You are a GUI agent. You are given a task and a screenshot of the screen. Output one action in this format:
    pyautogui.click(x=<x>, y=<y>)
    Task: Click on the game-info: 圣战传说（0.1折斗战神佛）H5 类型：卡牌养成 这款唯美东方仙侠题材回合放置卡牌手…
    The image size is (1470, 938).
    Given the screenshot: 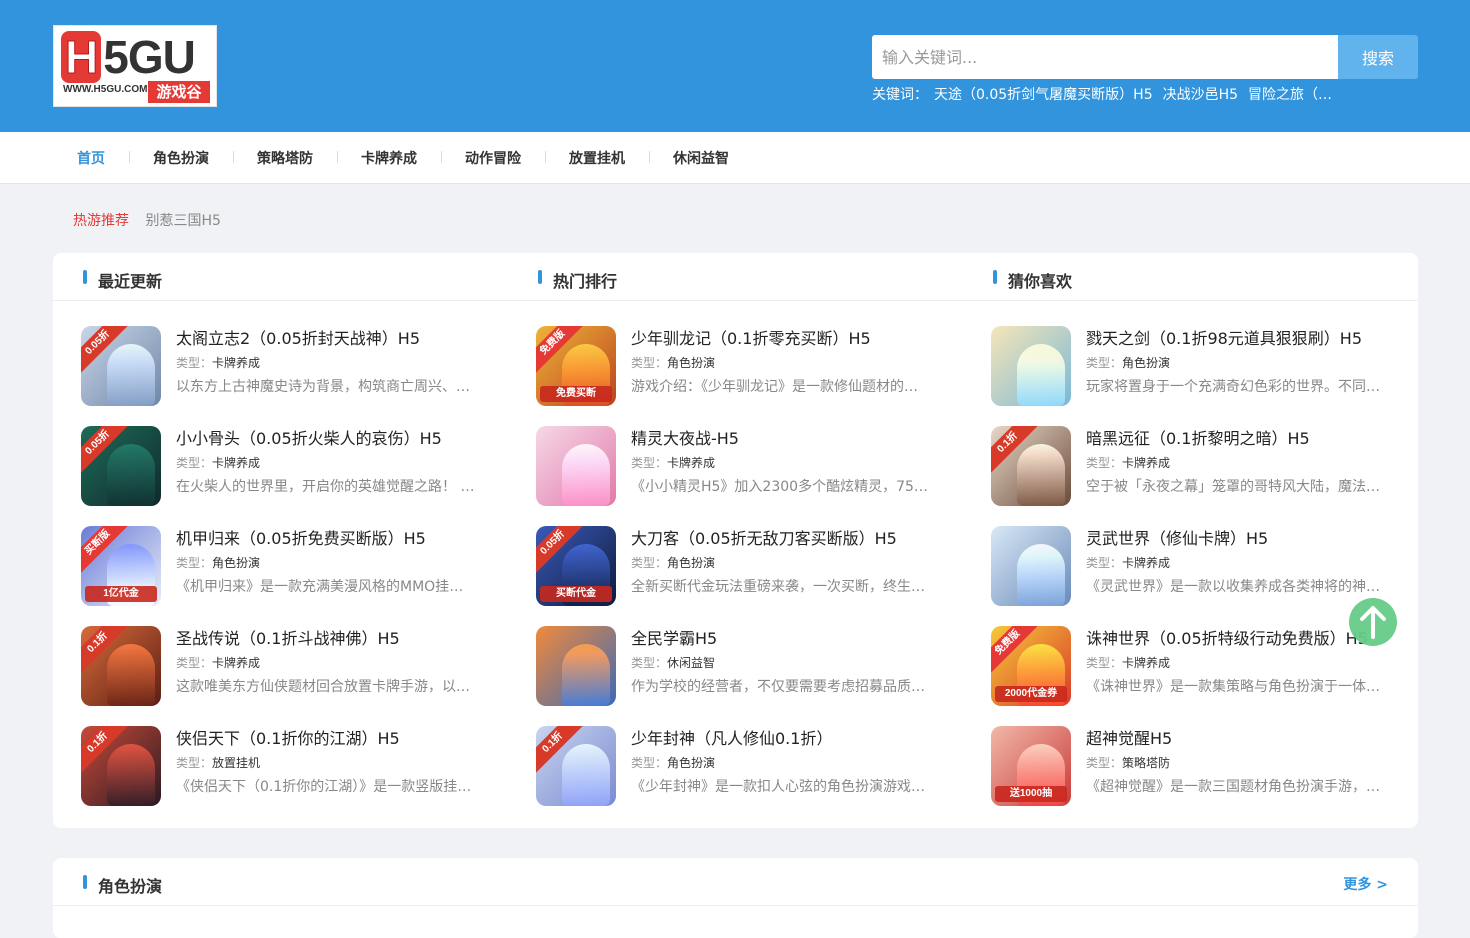 What is the action you would take?
    pyautogui.click(x=326, y=662)
    